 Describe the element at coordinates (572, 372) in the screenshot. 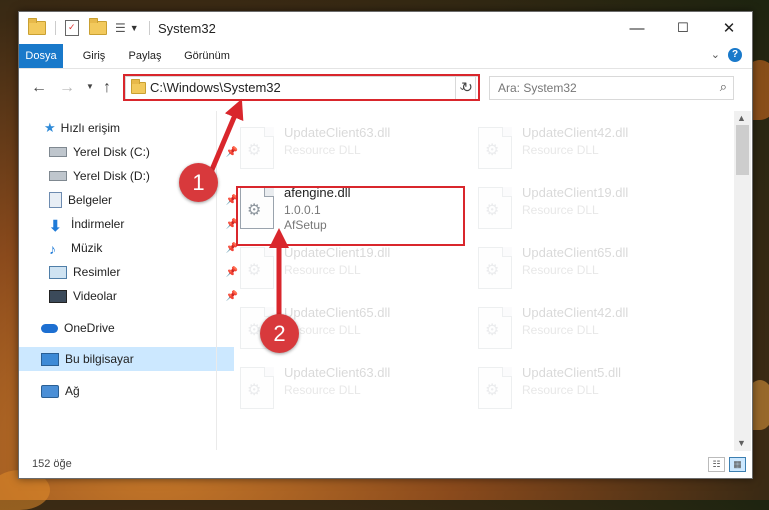

I see `file-name: UpdateClient5.dll` at that location.